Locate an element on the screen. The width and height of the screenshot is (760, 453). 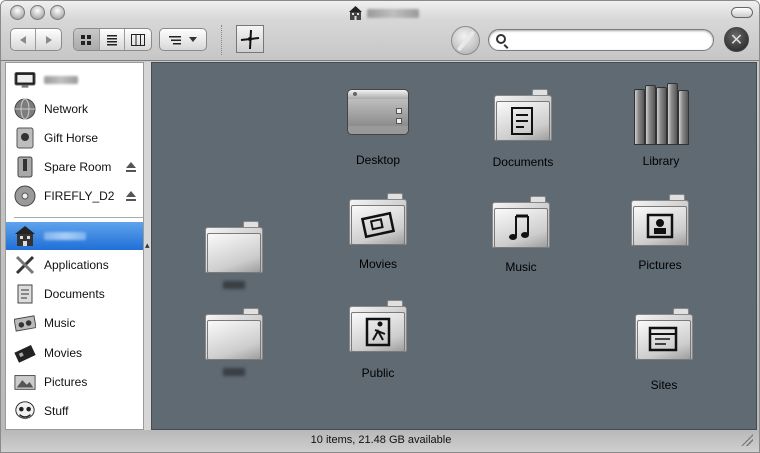
back-forward-control is located at coordinates (36, 39).